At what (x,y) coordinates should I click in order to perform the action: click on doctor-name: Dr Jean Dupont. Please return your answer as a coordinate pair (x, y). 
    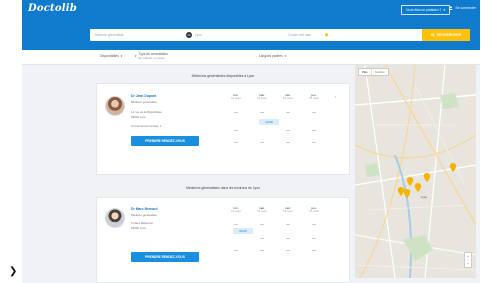
    Looking at the image, I should click on (143, 96).